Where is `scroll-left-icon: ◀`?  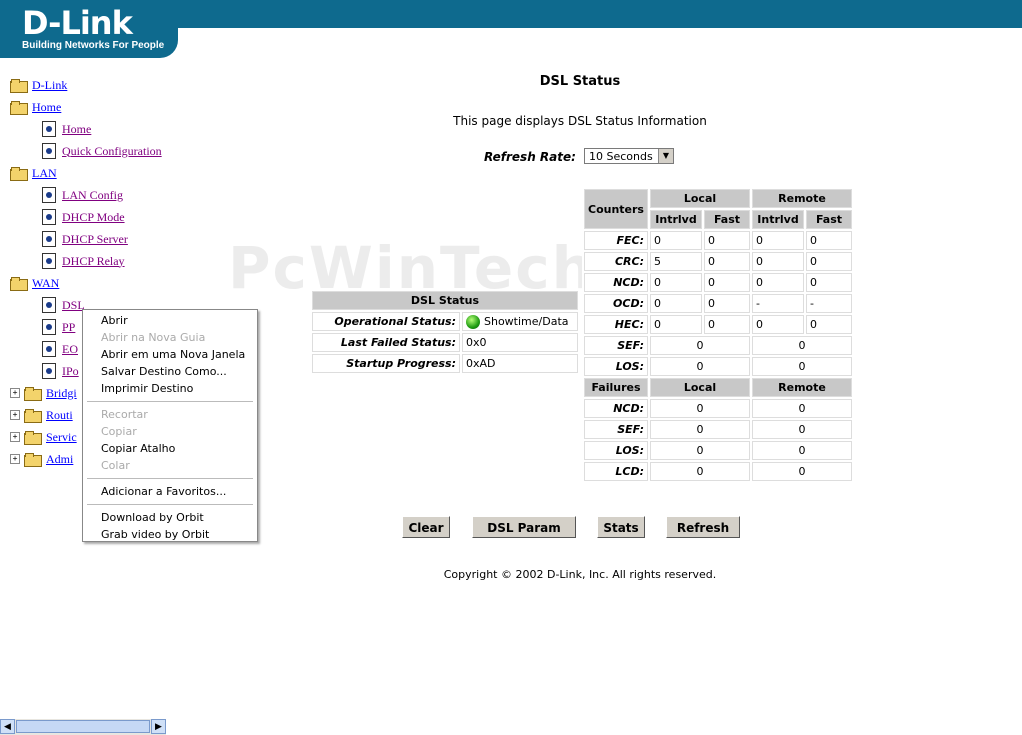
scroll-left-icon: ◀ is located at coordinates (7, 726).